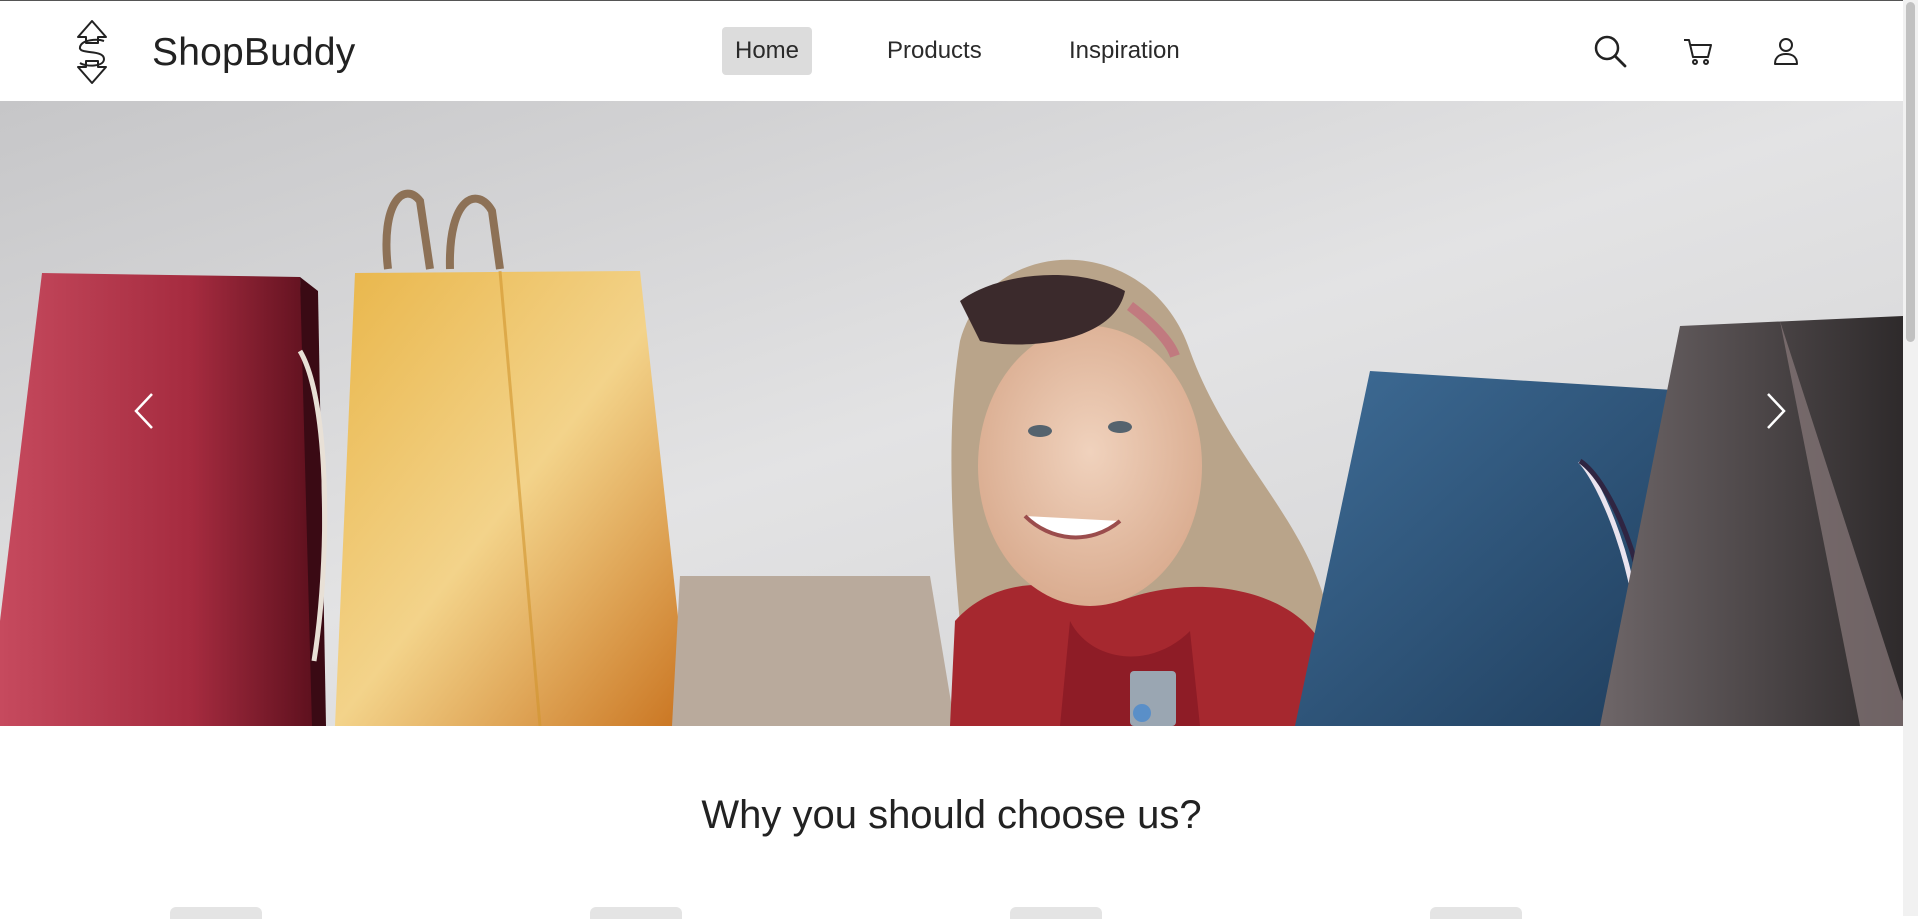  What do you see at coordinates (1910, 172) in the screenshot?
I see `scrollbar-thumb` at bounding box center [1910, 172].